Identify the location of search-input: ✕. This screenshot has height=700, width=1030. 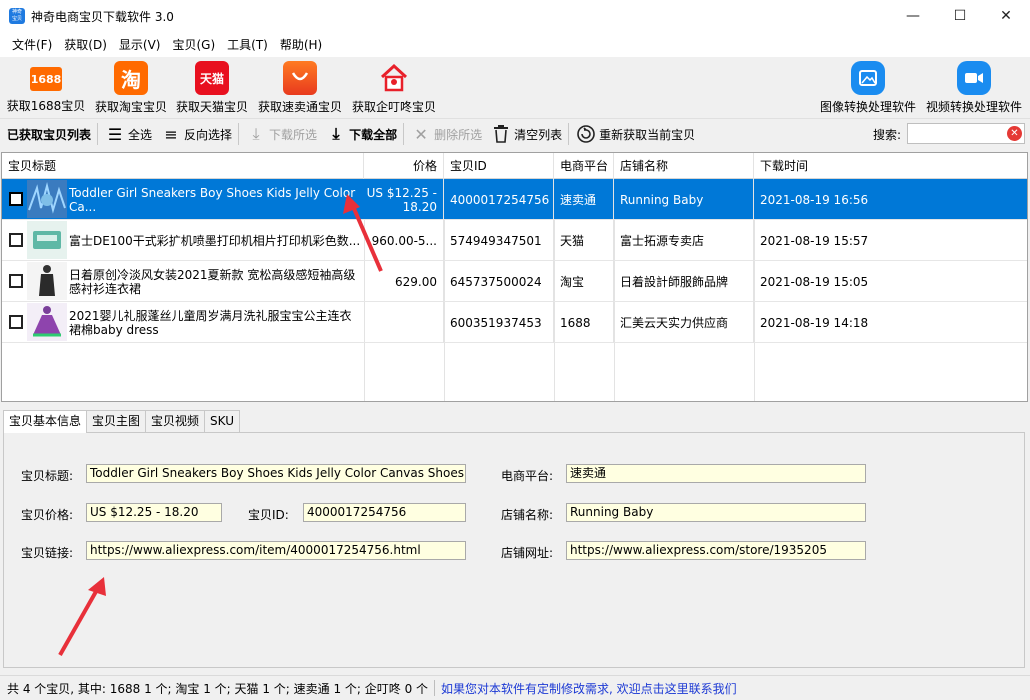
(966, 133).